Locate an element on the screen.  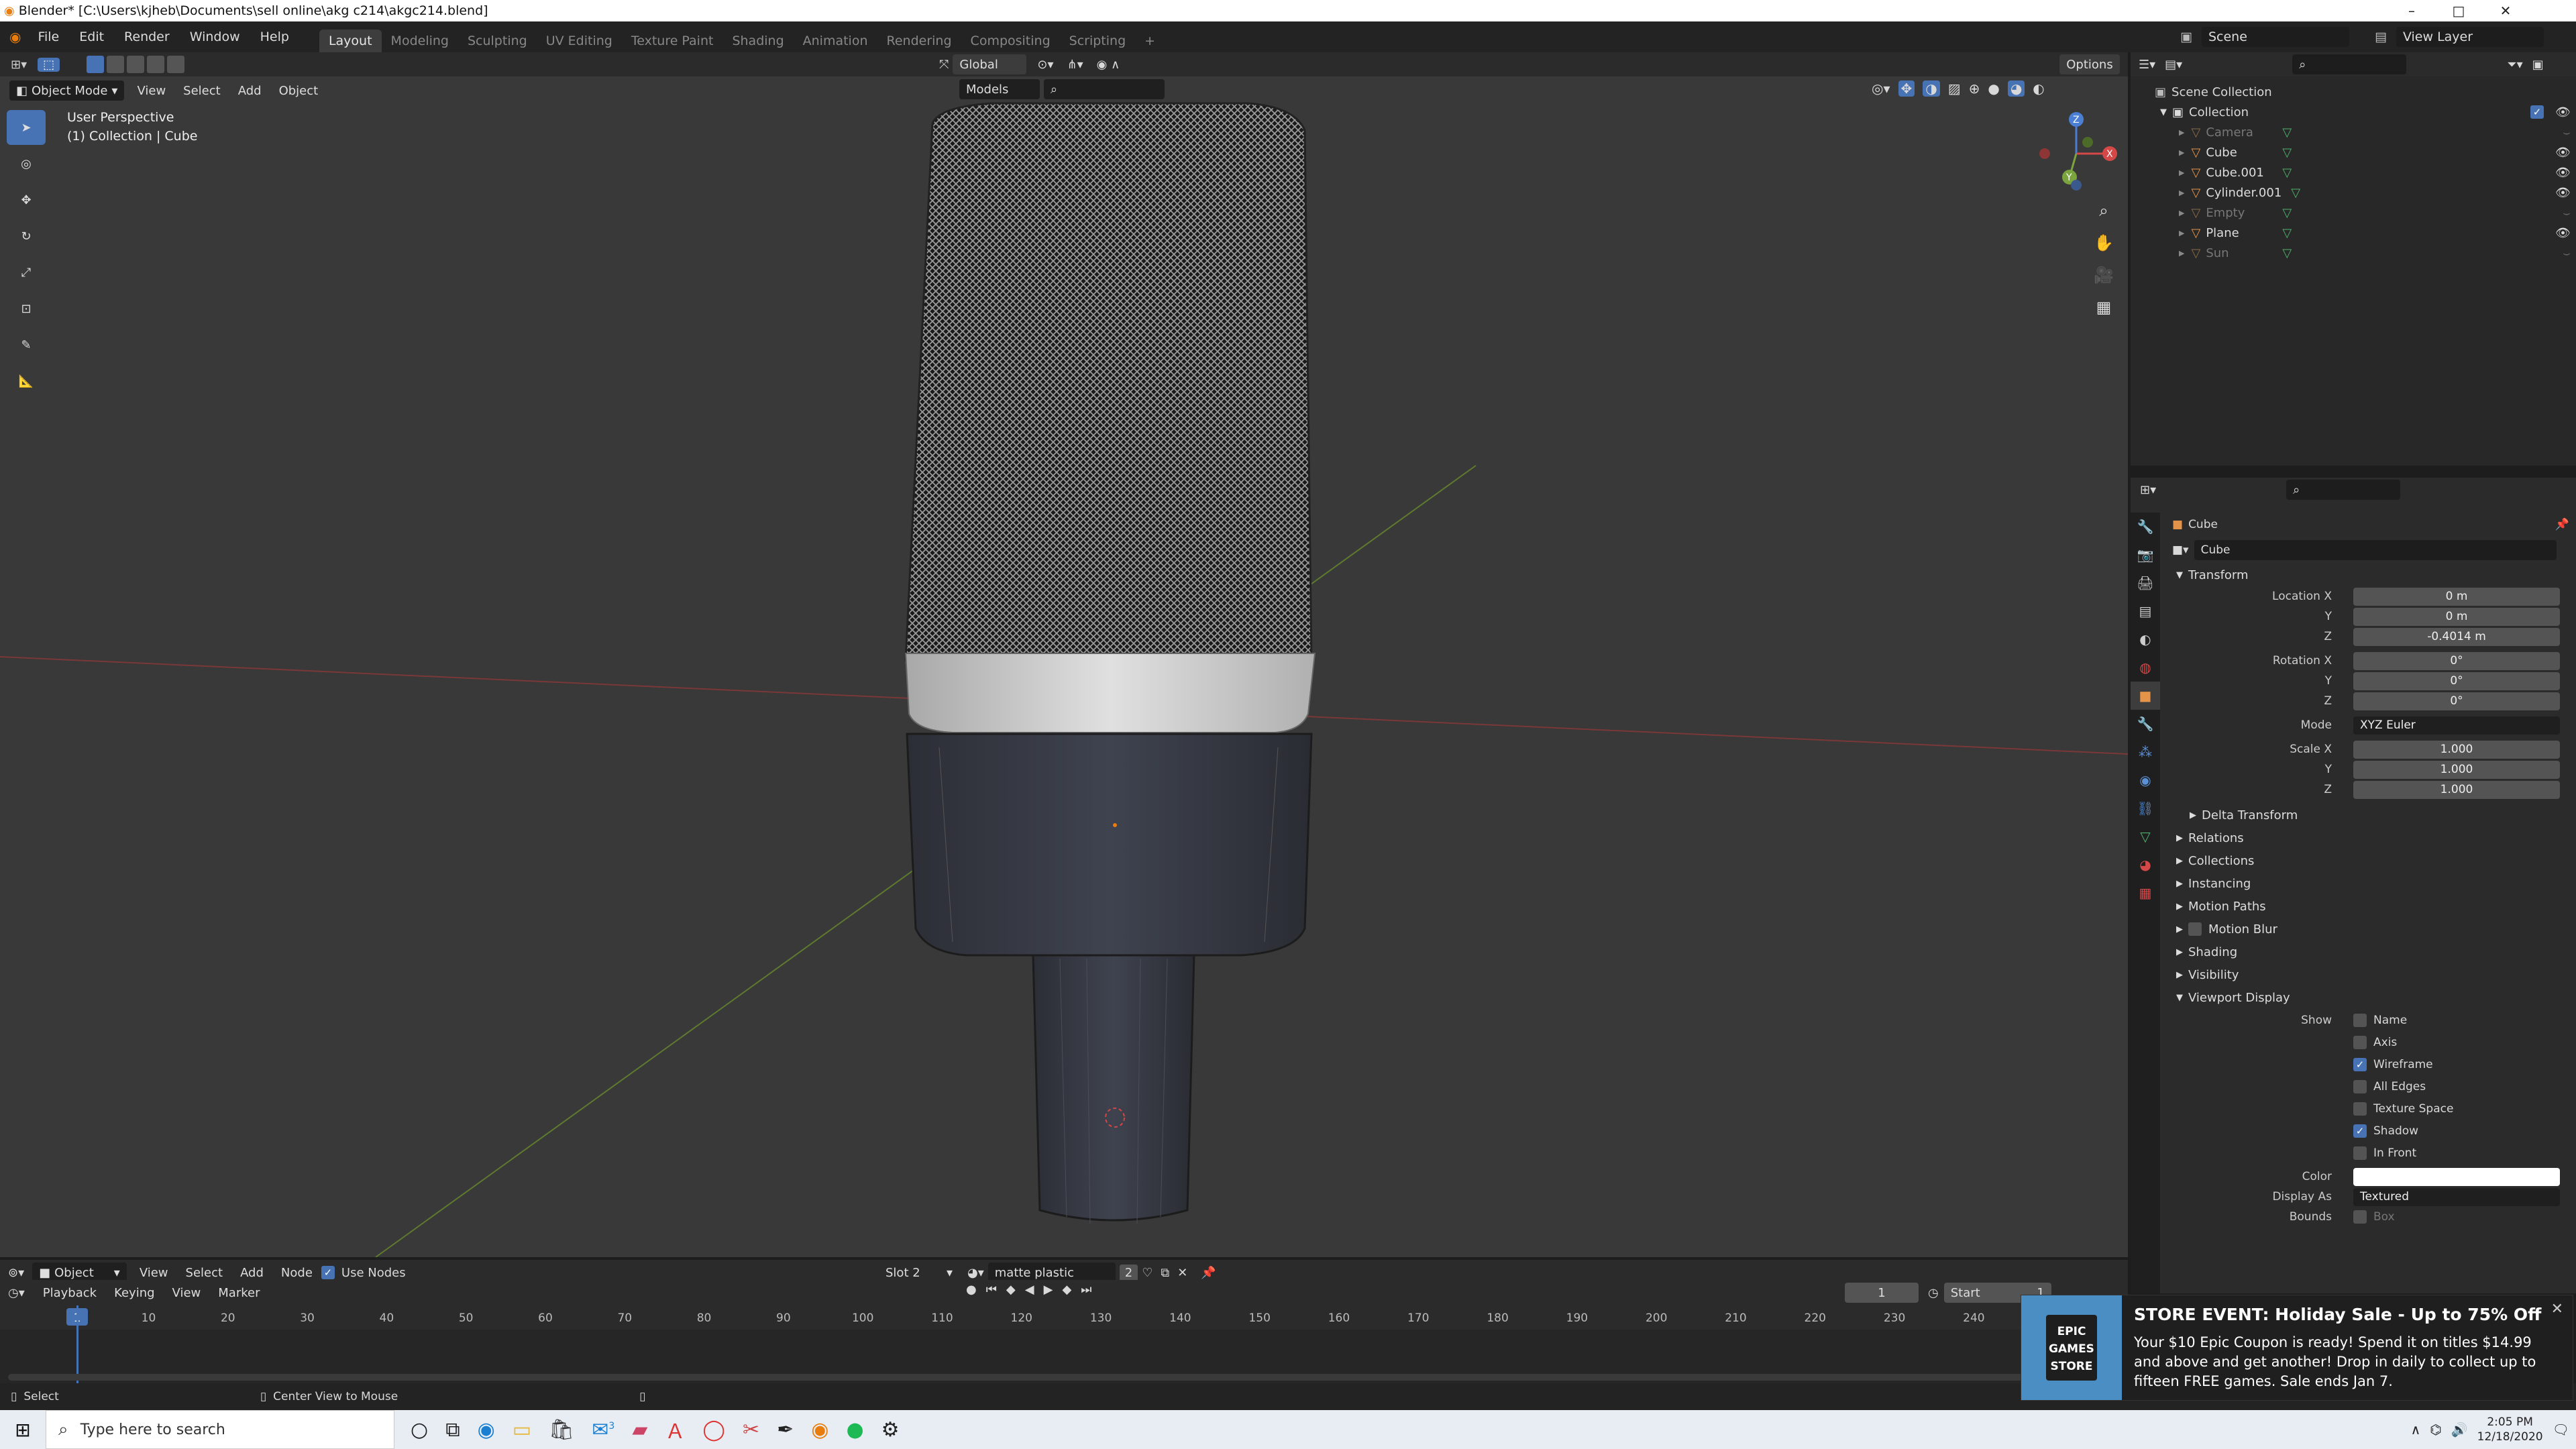
proportional-edit-icon: ◉ ∧ is located at coordinates (1108, 65).